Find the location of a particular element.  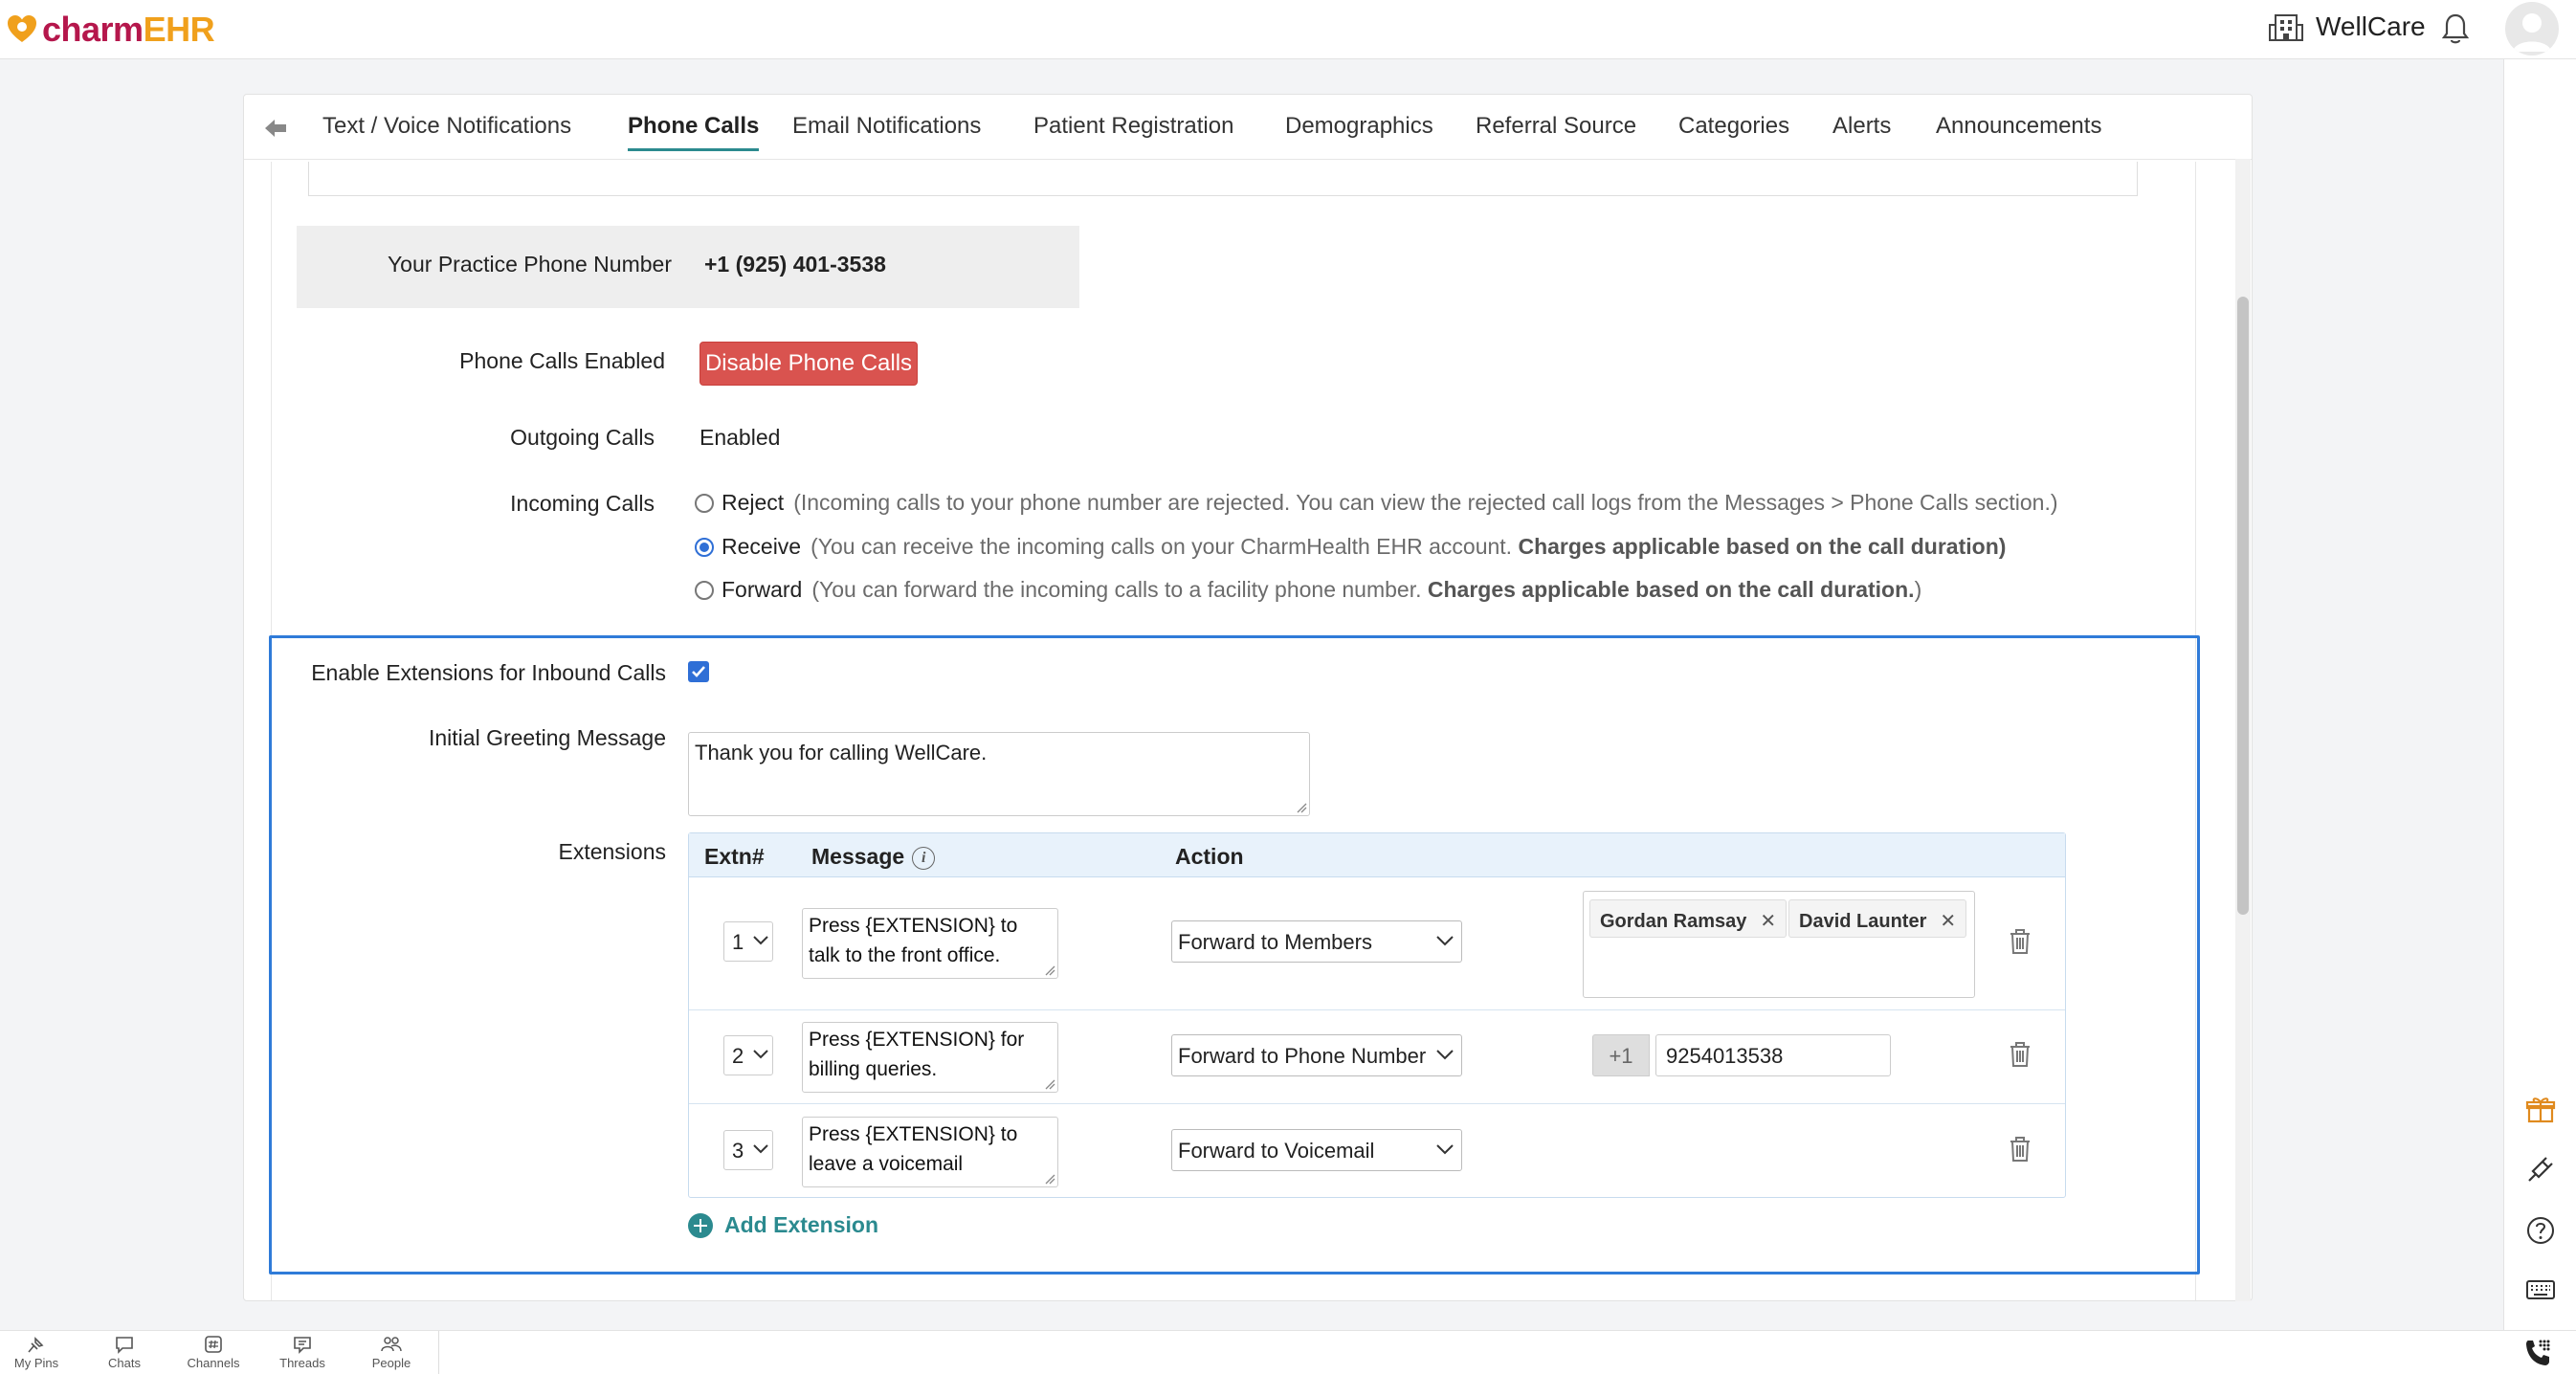

extension-message-textarea: Press {EXTENSION} to leave a voicemail is located at coordinates (930, 1152).